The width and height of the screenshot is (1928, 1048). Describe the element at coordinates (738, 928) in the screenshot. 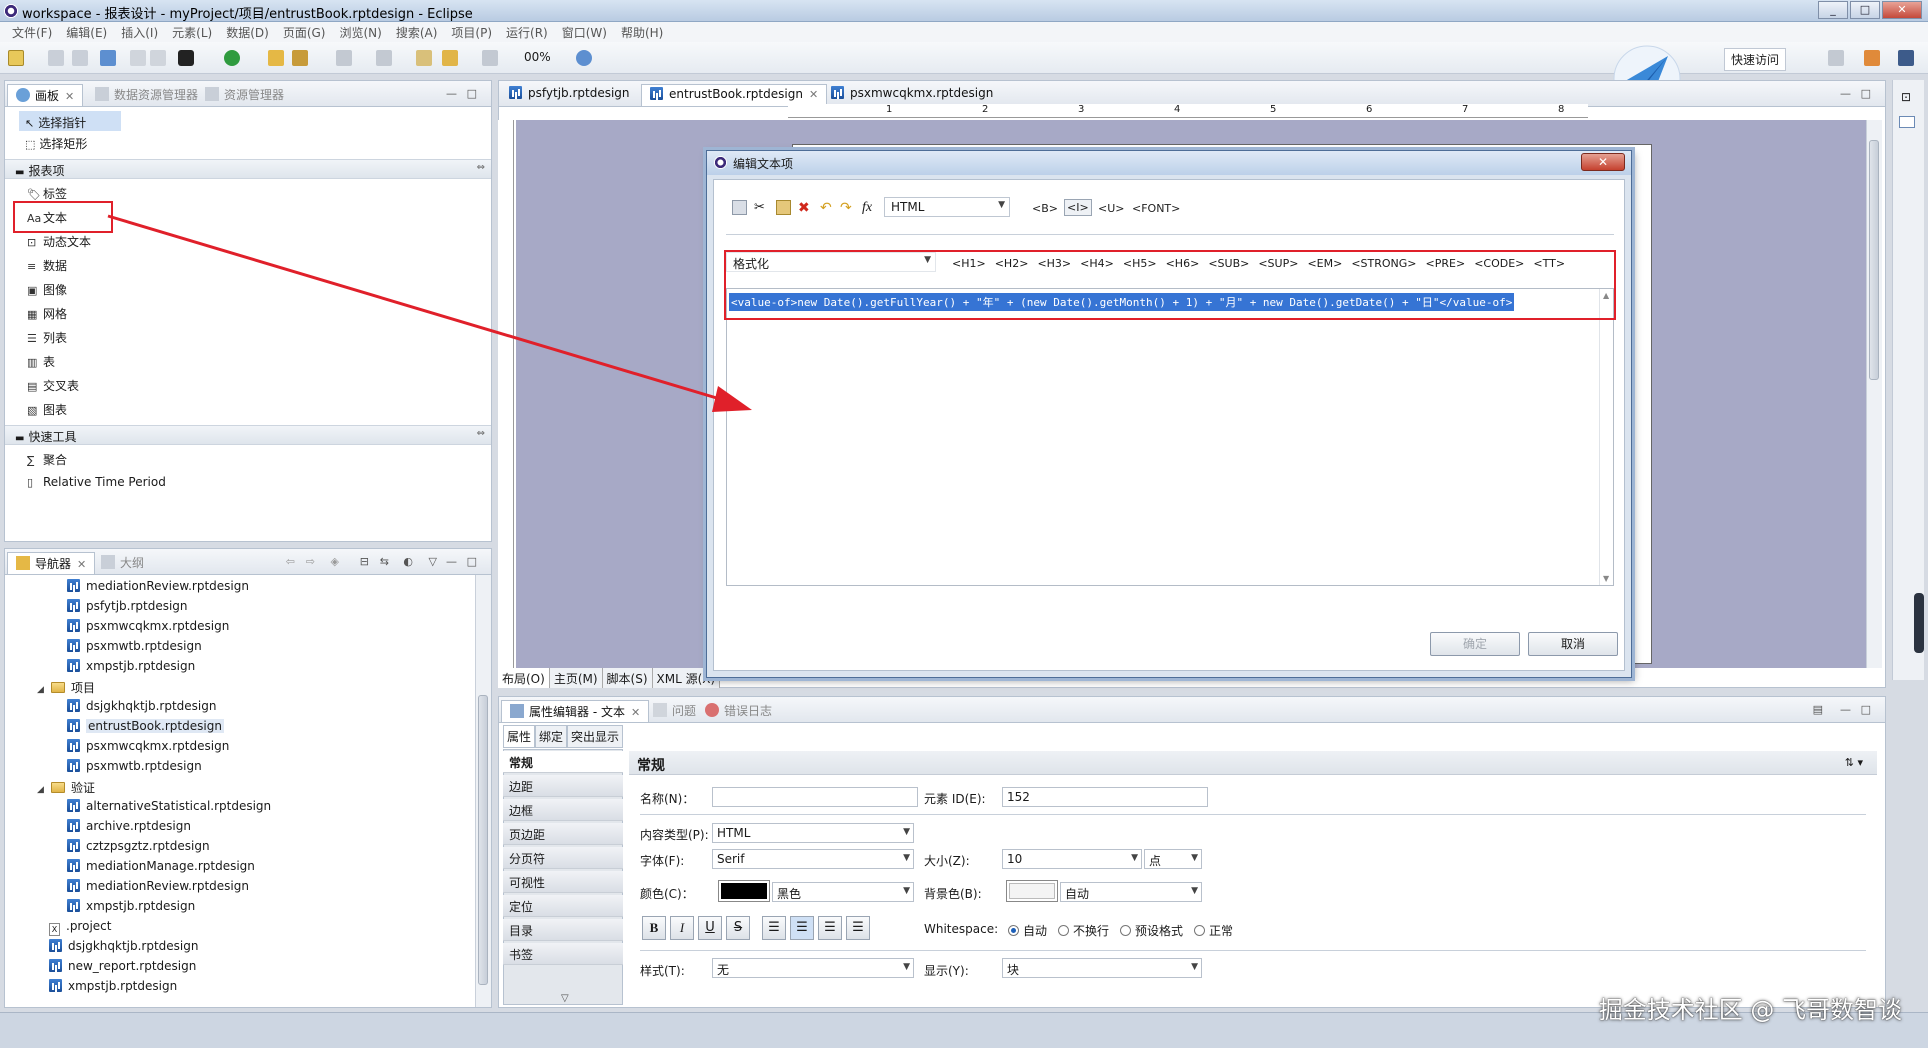

I see `strikethrough-button: S` at that location.